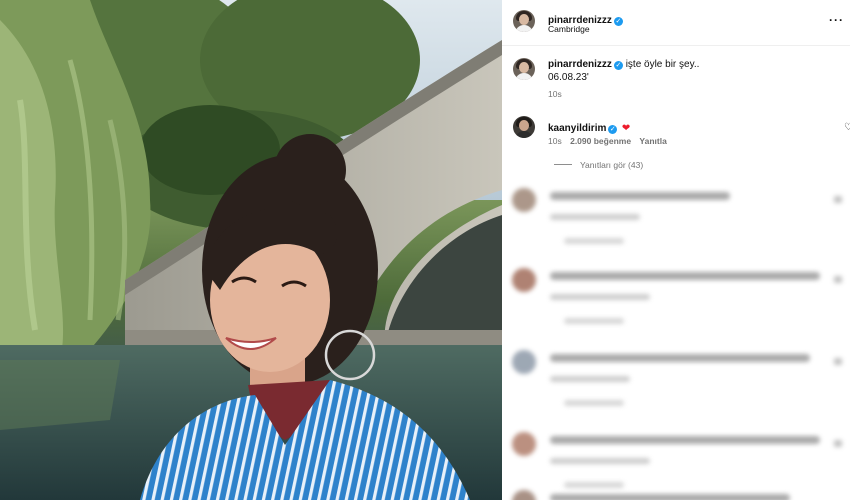  What do you see at coordinates (580, 64) in the screenshot?
I see `caption-author-username: pinarrdenizzz` at bounding box center [580, 64].